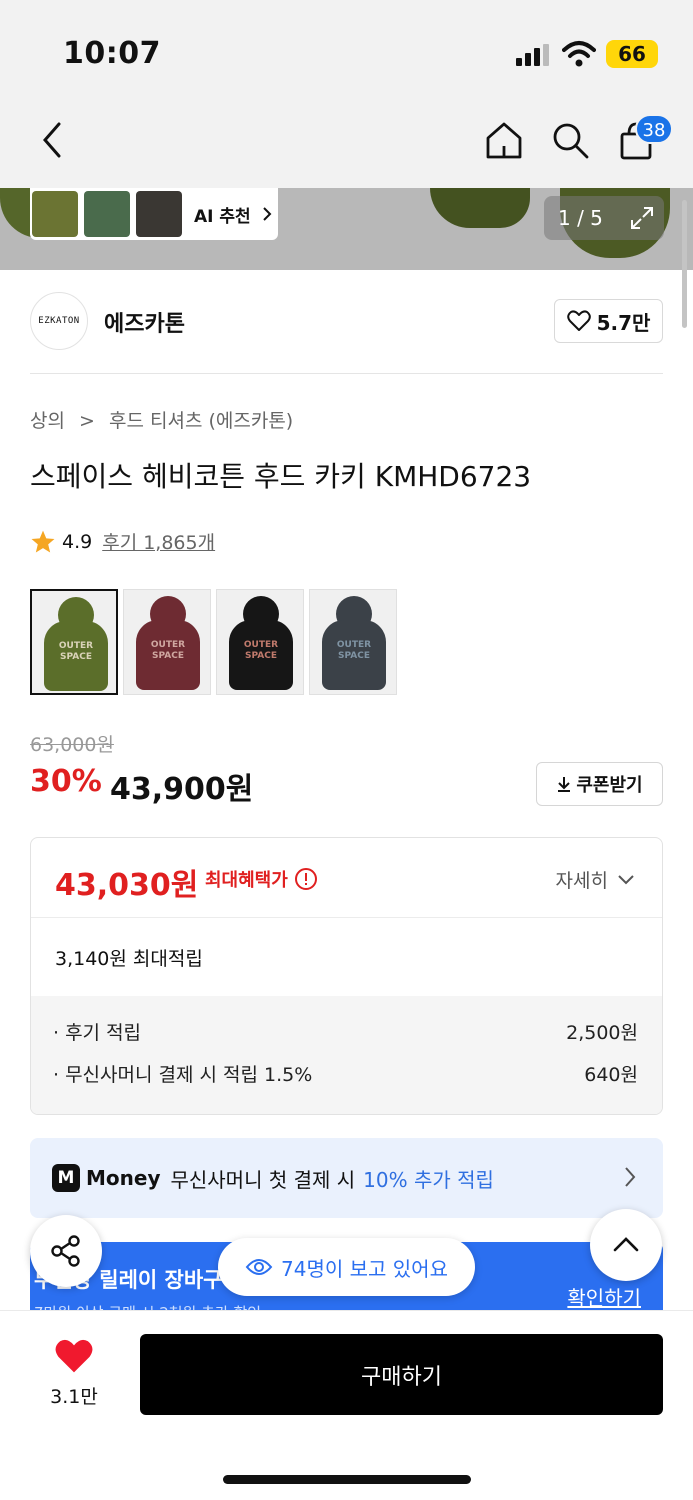 This screenshot has width=693, height=1500. Describe the element at coordinates (632, 54) in the screenshot. I see `battery-icon: 66` at that location.